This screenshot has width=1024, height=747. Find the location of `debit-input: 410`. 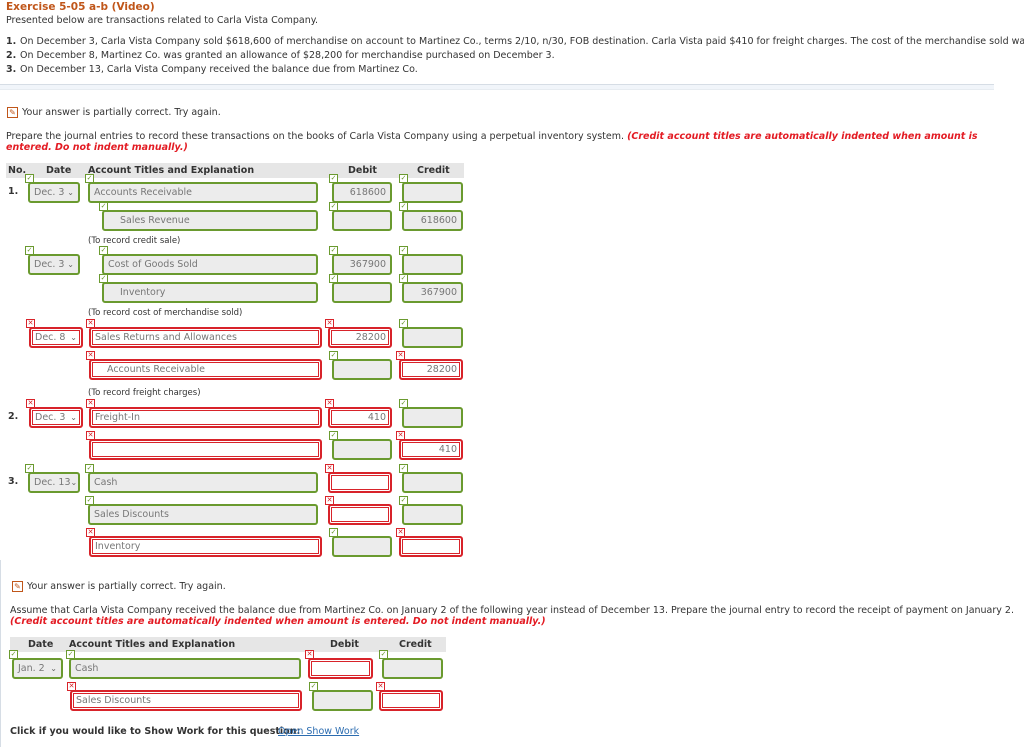

debit-input: 410 is located at coordinates (360, 417).